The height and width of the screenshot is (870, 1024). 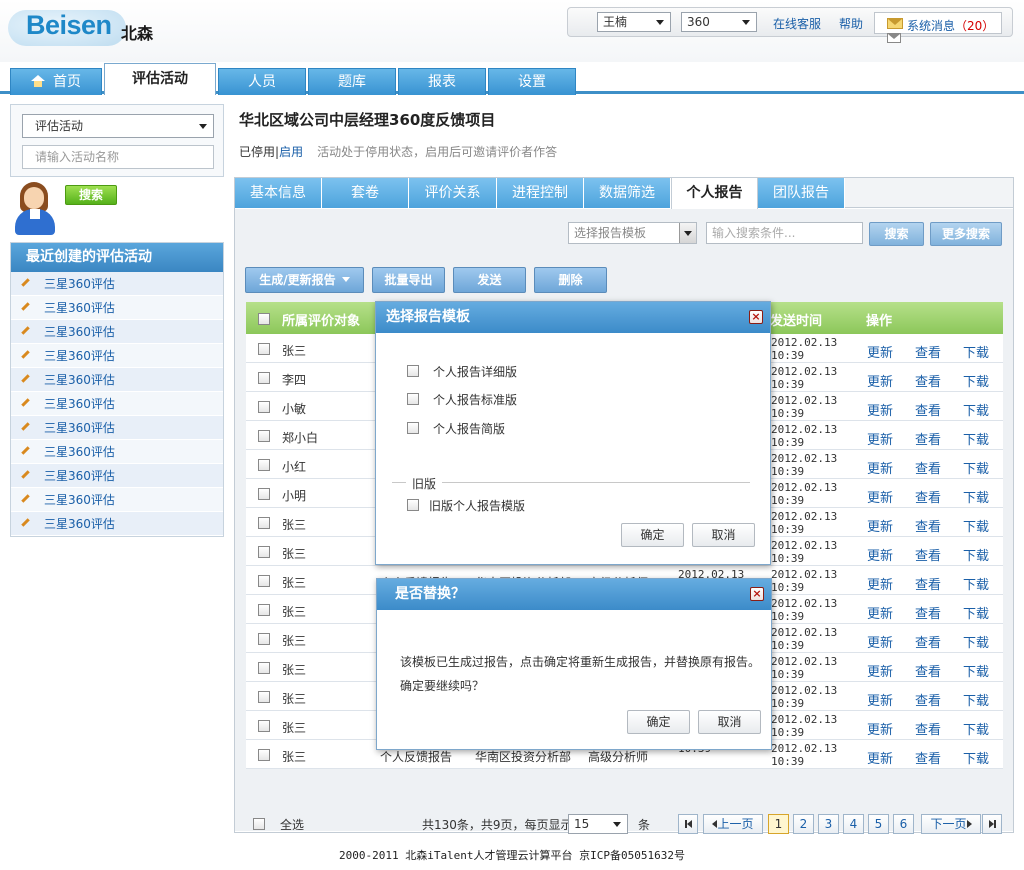 What do you see at coordinates (304, 280) in the screenshot?
I see `generate-report-button: 生成/更新报告` at bounding box center [304, 280].